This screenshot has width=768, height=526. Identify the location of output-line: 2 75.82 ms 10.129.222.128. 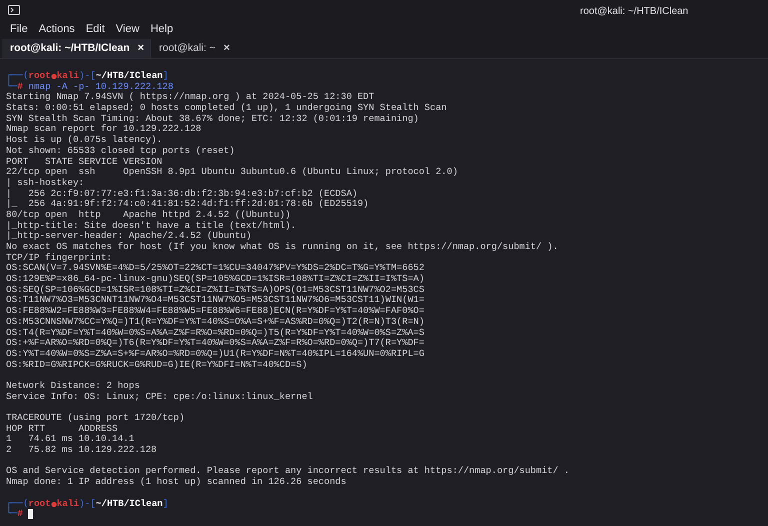
(81, 450).